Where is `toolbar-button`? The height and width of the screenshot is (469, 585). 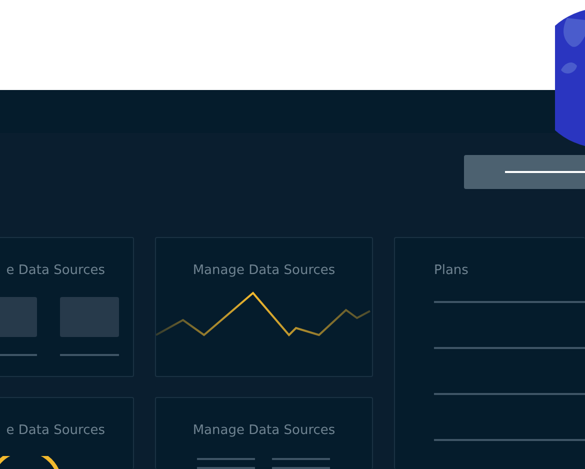
toolbar-button is located at coordinates (524, 172).